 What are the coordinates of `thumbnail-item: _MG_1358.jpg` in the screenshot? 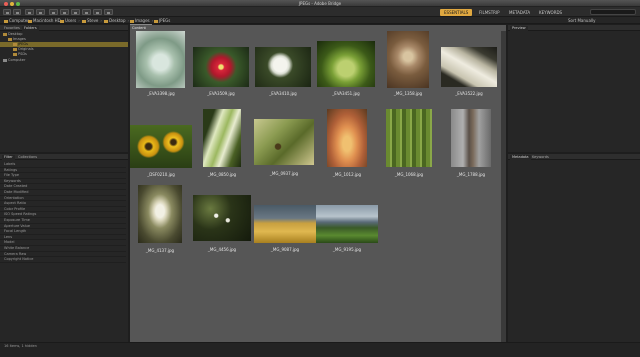 It's located at (408, 63).